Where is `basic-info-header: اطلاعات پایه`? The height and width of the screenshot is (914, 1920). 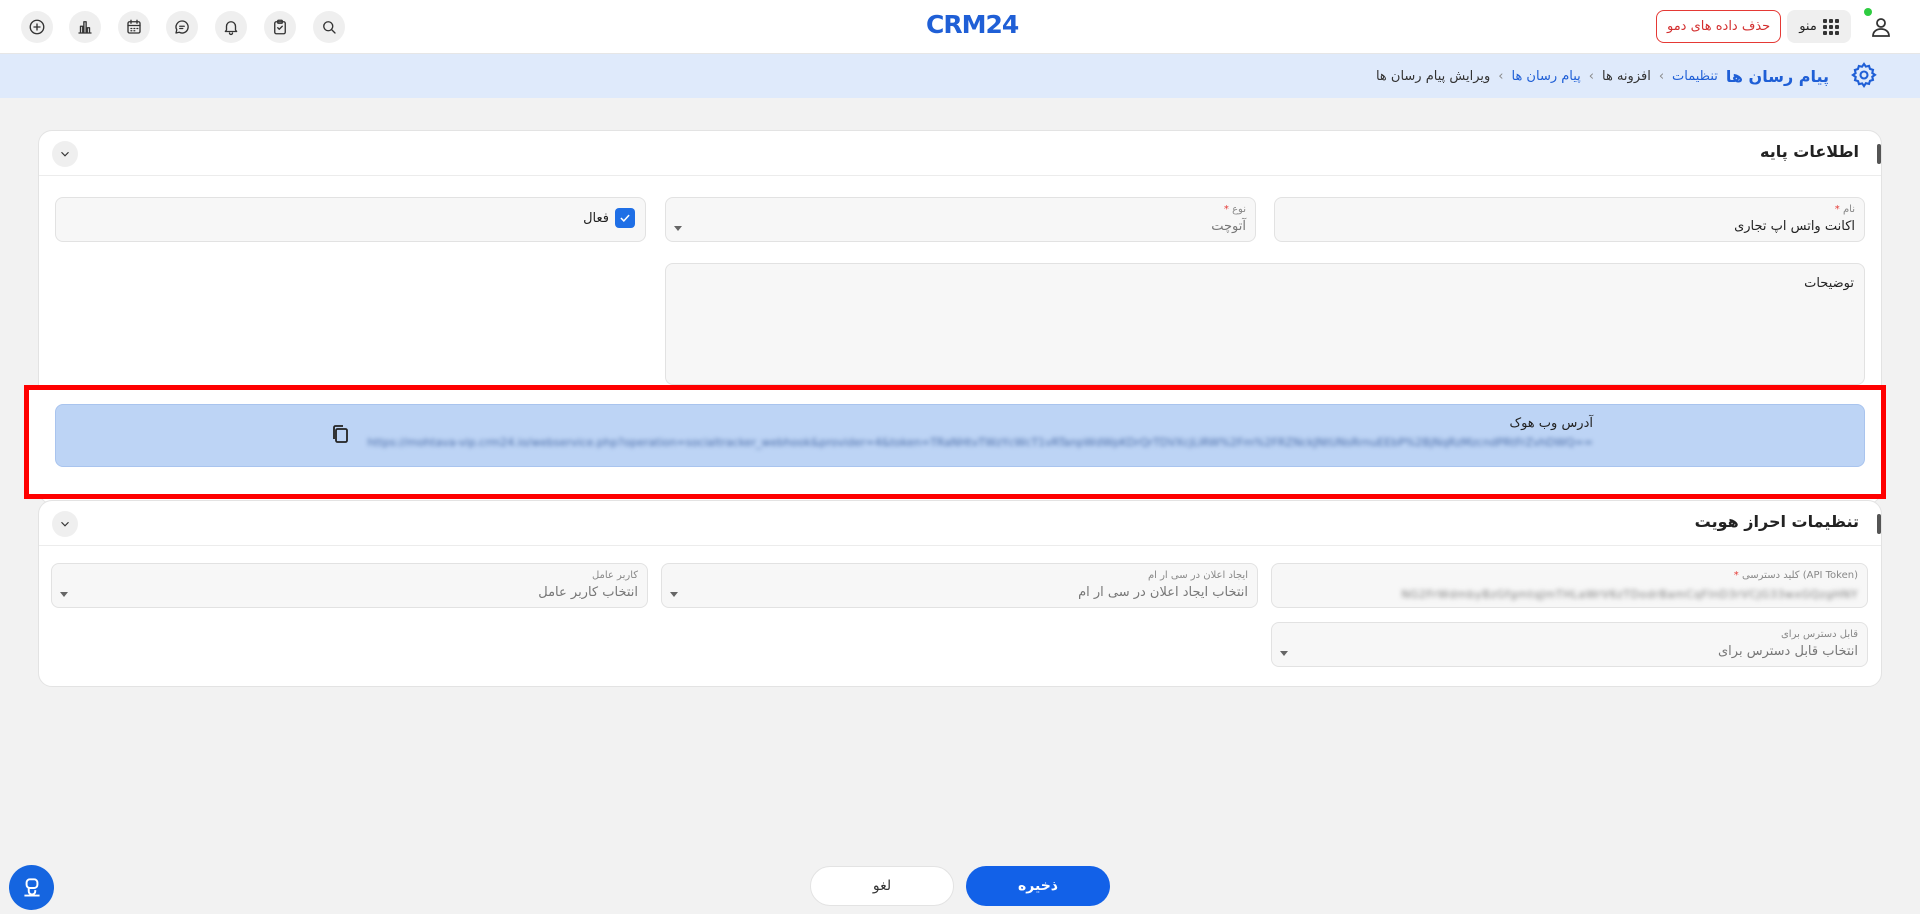 basic-info-header: اطلاعات پایه is located at coordinates (960, 153).